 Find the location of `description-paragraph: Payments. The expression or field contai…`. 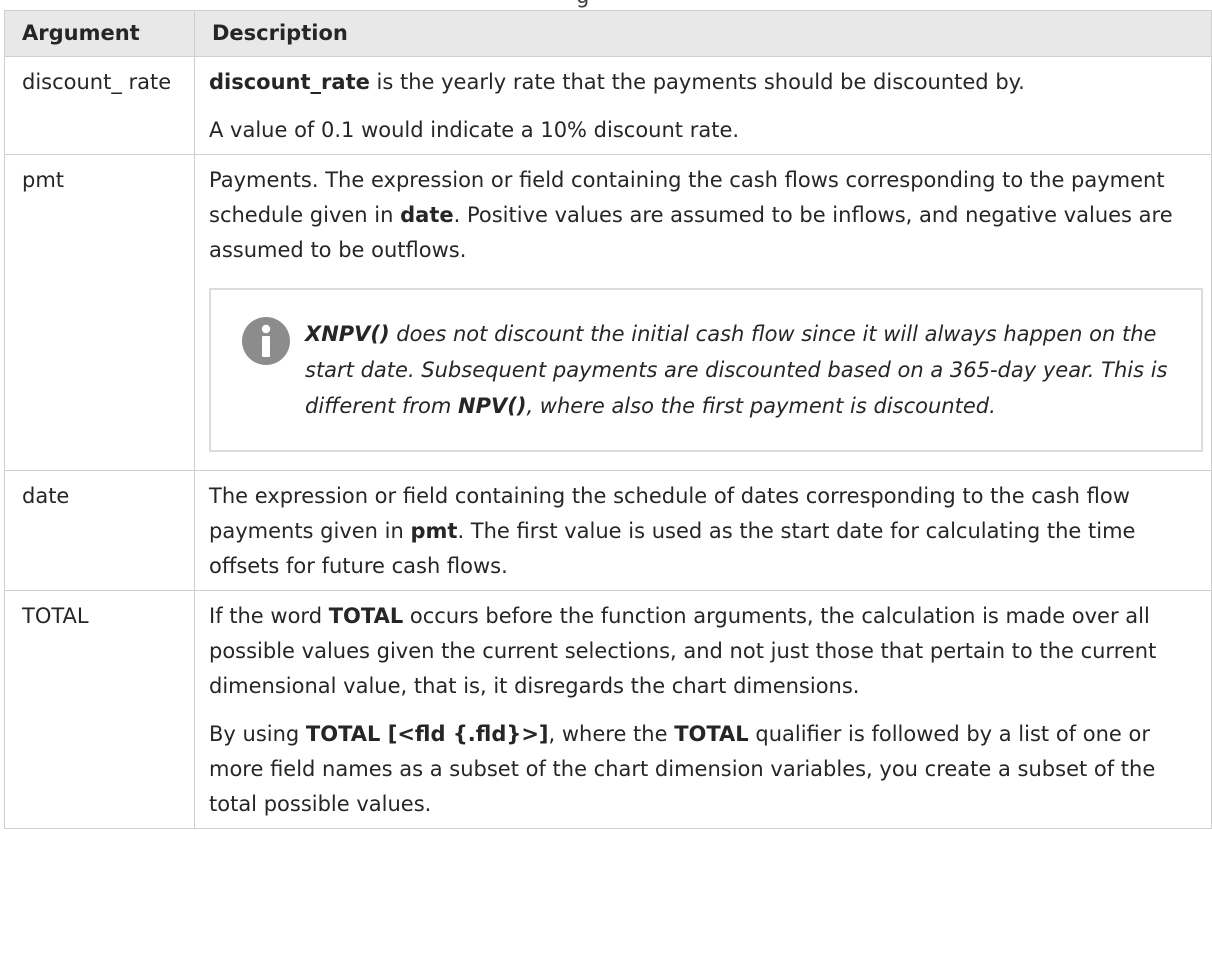

description-paragraph: Payments. The expression or field contai… is located at coordinates (706, 215).